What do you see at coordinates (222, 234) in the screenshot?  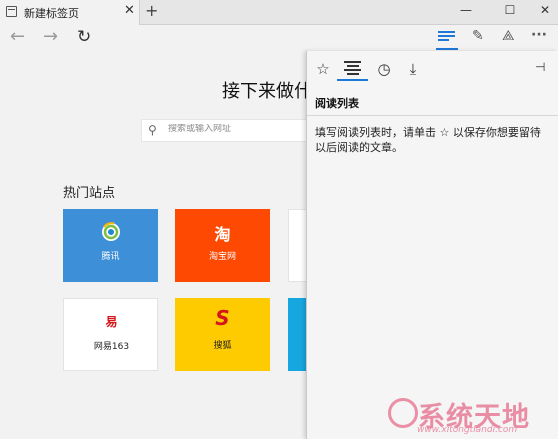 I see `taobao-logo-icon: 淘` at bounding box center [222, 234].